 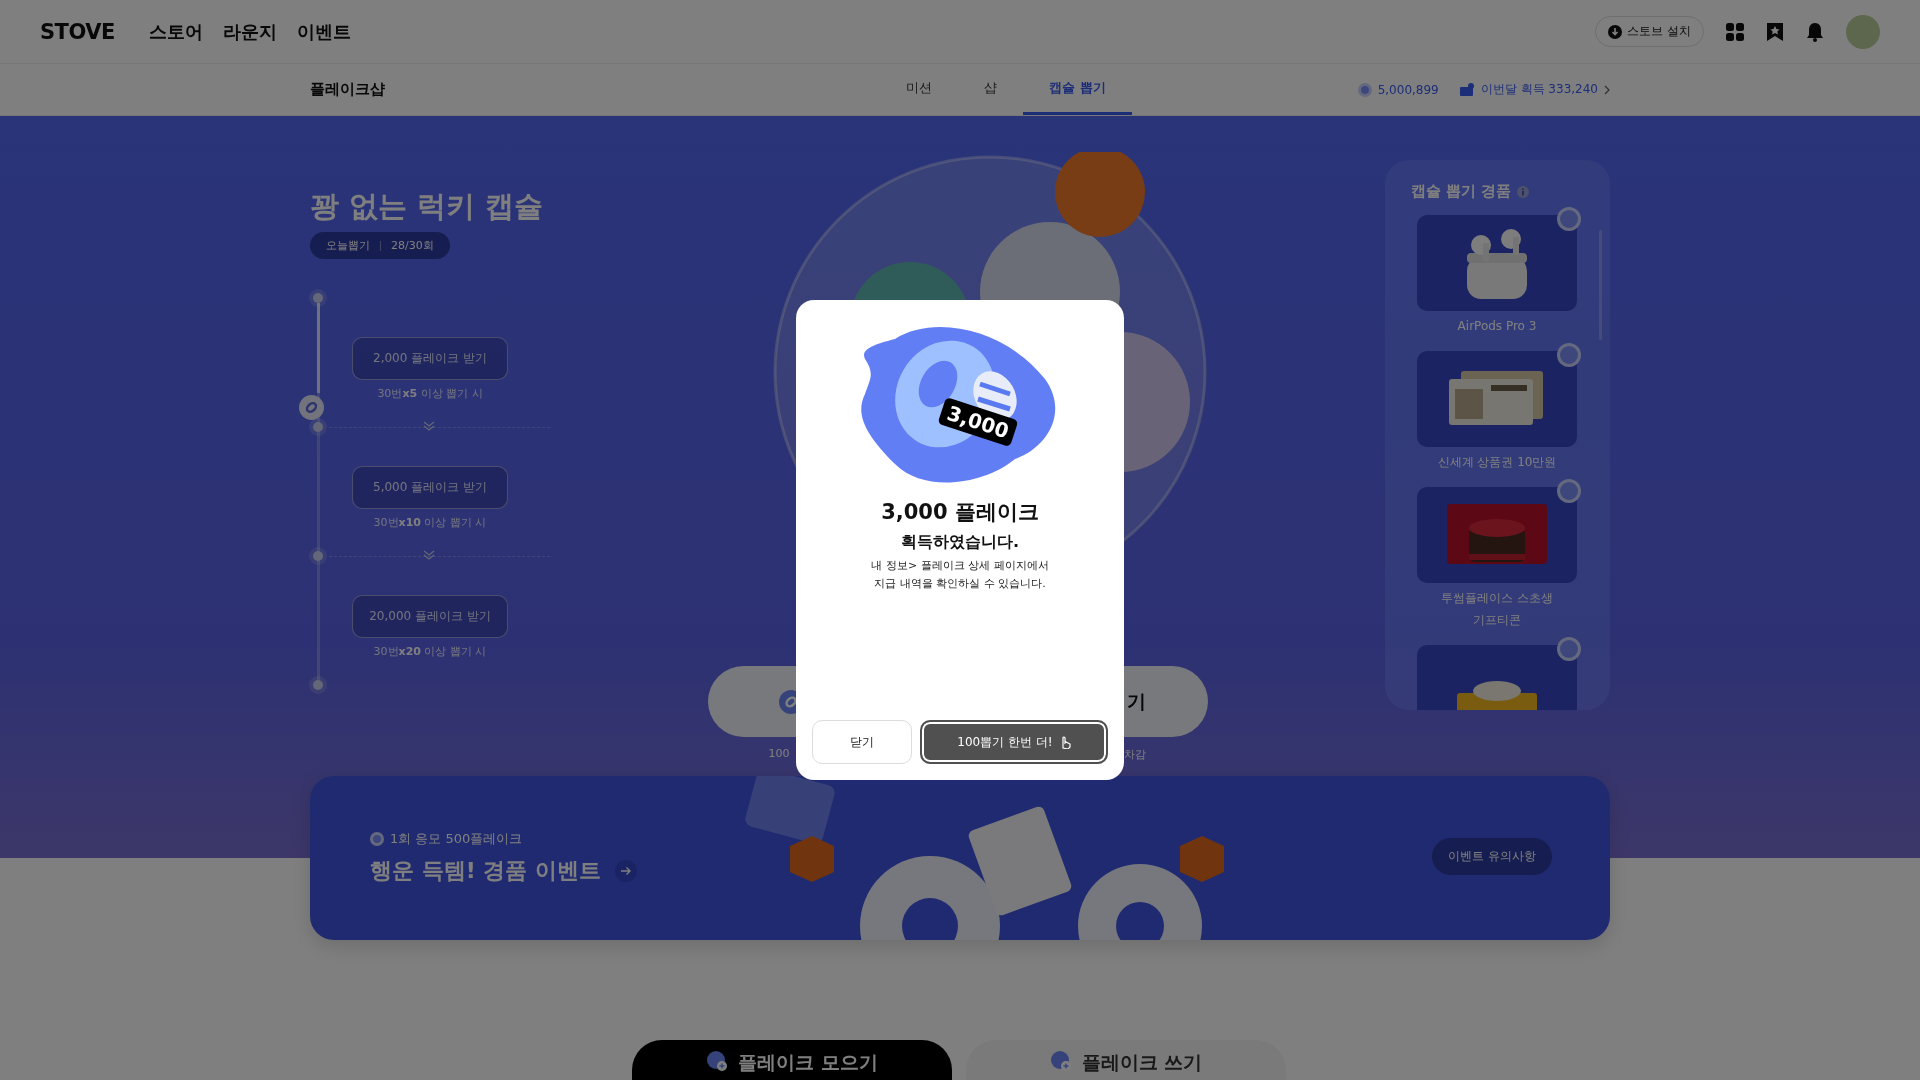 I want to click on ticket-icon, so click(x=1466, y=89).